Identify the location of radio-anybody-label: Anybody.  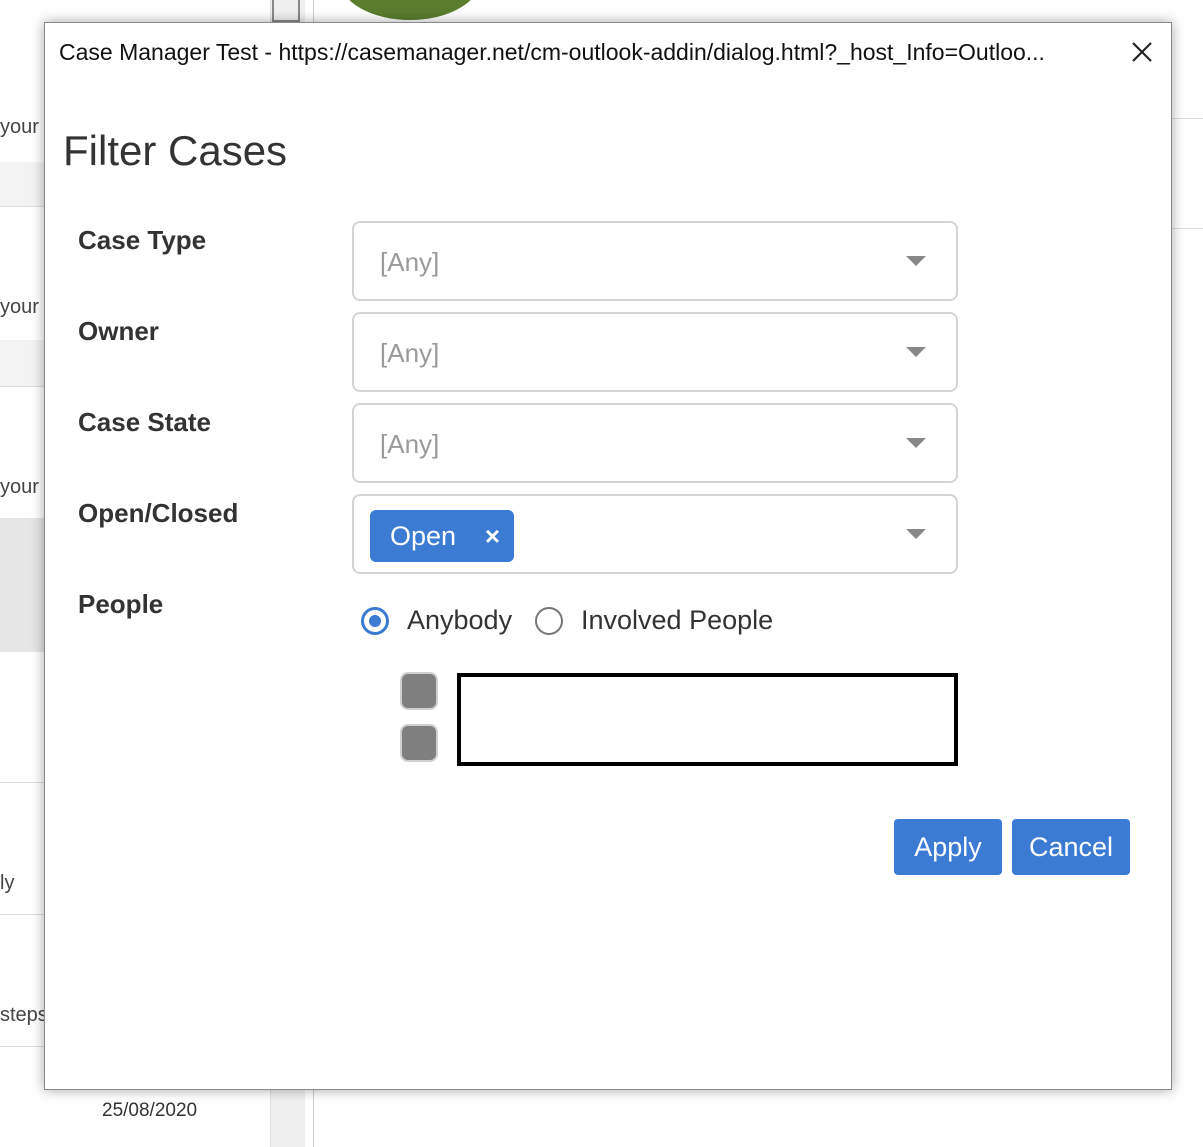
(460, 620).